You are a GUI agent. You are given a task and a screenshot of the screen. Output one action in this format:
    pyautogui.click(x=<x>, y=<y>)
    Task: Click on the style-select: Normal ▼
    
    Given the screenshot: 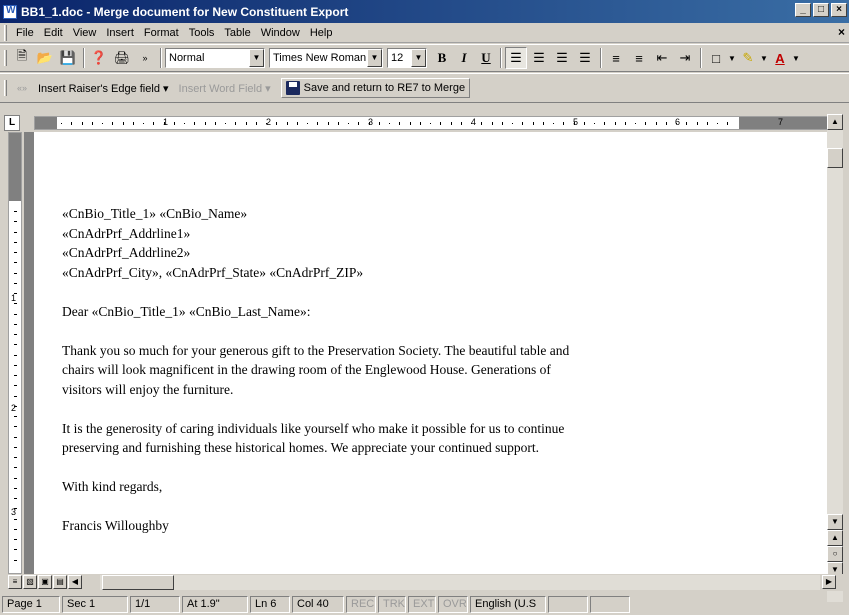 What is the action you would take?
    pyautogui.click(x=215, y=58)
    